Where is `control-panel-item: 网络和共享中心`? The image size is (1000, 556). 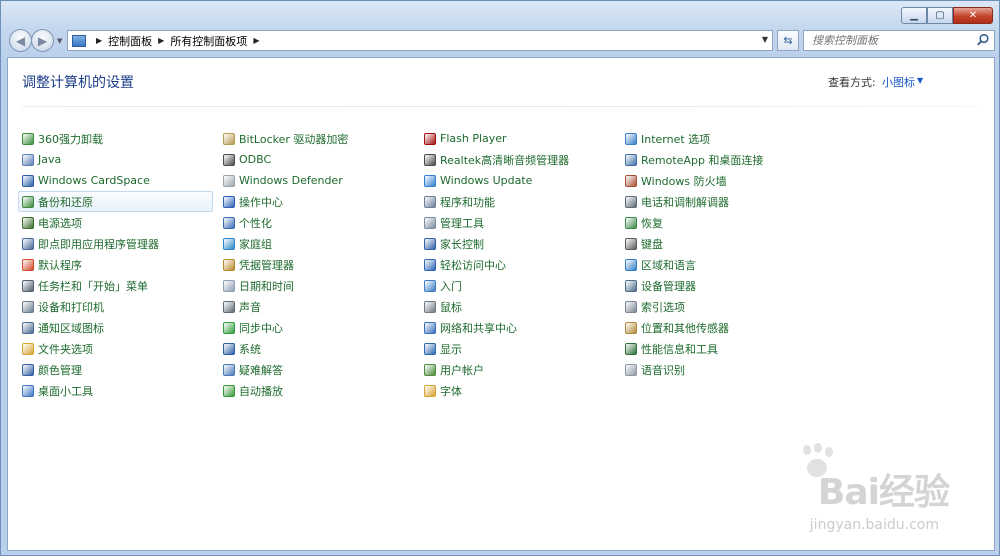 control-panel-item: 网络和共享中心 is located at coordinates (524, 327).